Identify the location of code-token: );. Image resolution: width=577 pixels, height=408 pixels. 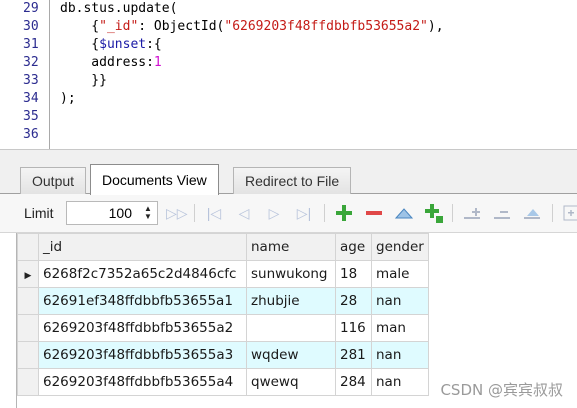
(68, 98).